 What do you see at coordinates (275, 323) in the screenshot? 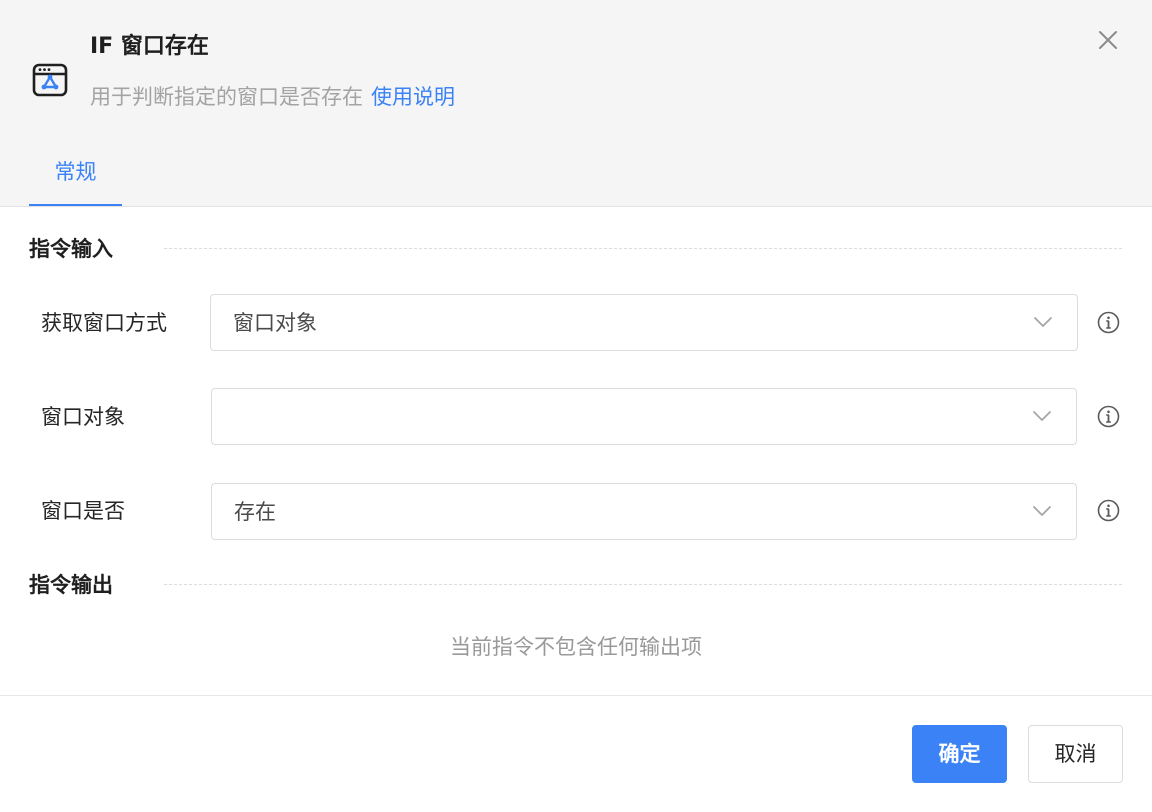
I see `window-method-value: 窗口对象` at bounding box center [275, 323].